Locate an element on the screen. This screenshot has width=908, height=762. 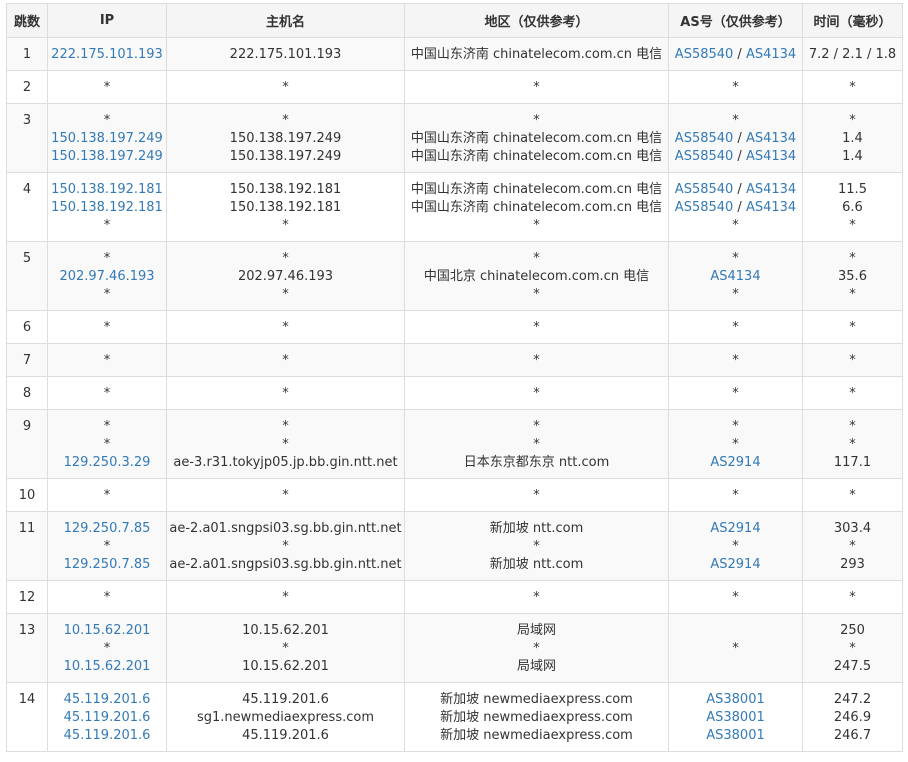
region-text: 中国山东济南 chinatelecom.com.cn 电信 is located at coordinates (536, 54).